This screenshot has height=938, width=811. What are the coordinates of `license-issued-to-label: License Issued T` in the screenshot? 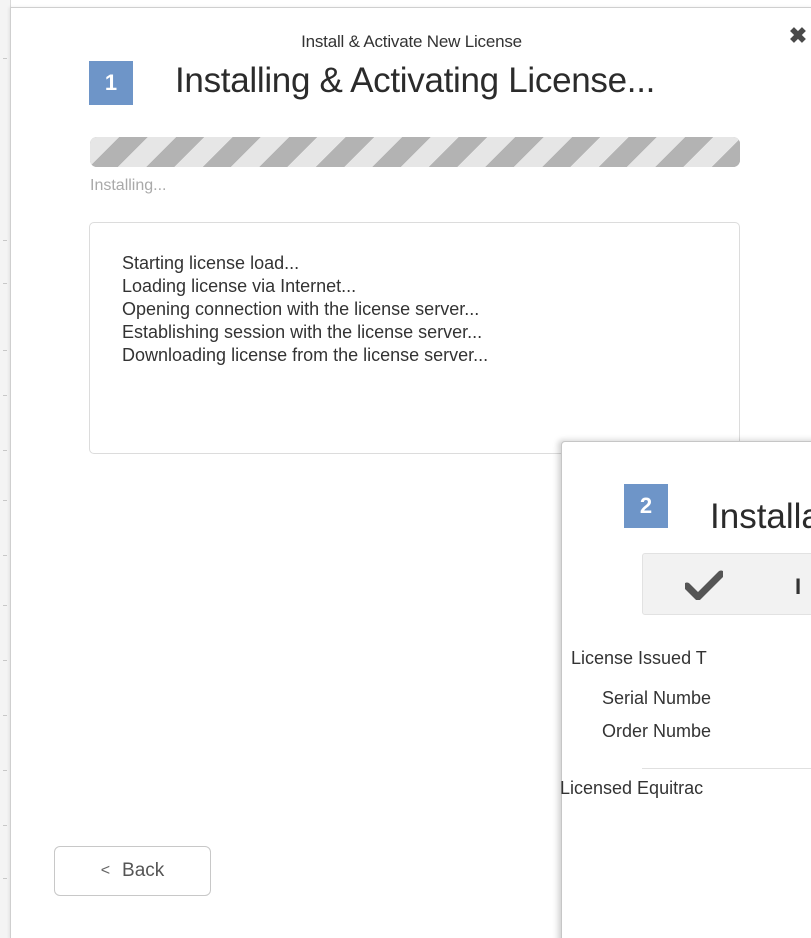 It's located at (639, 658).